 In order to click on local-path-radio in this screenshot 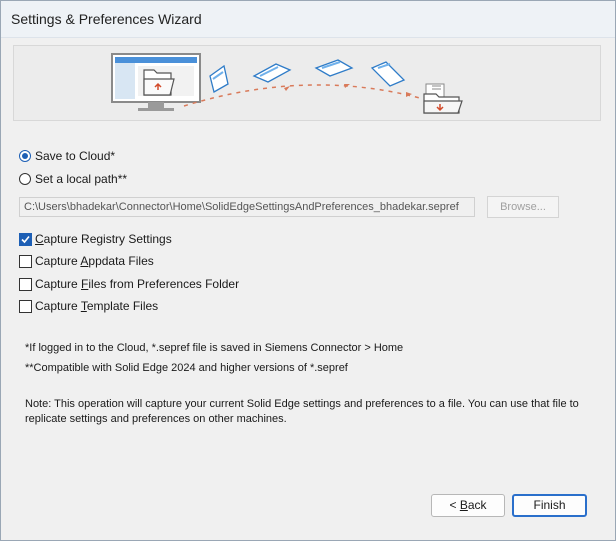, I will do `click(25, 179)`.